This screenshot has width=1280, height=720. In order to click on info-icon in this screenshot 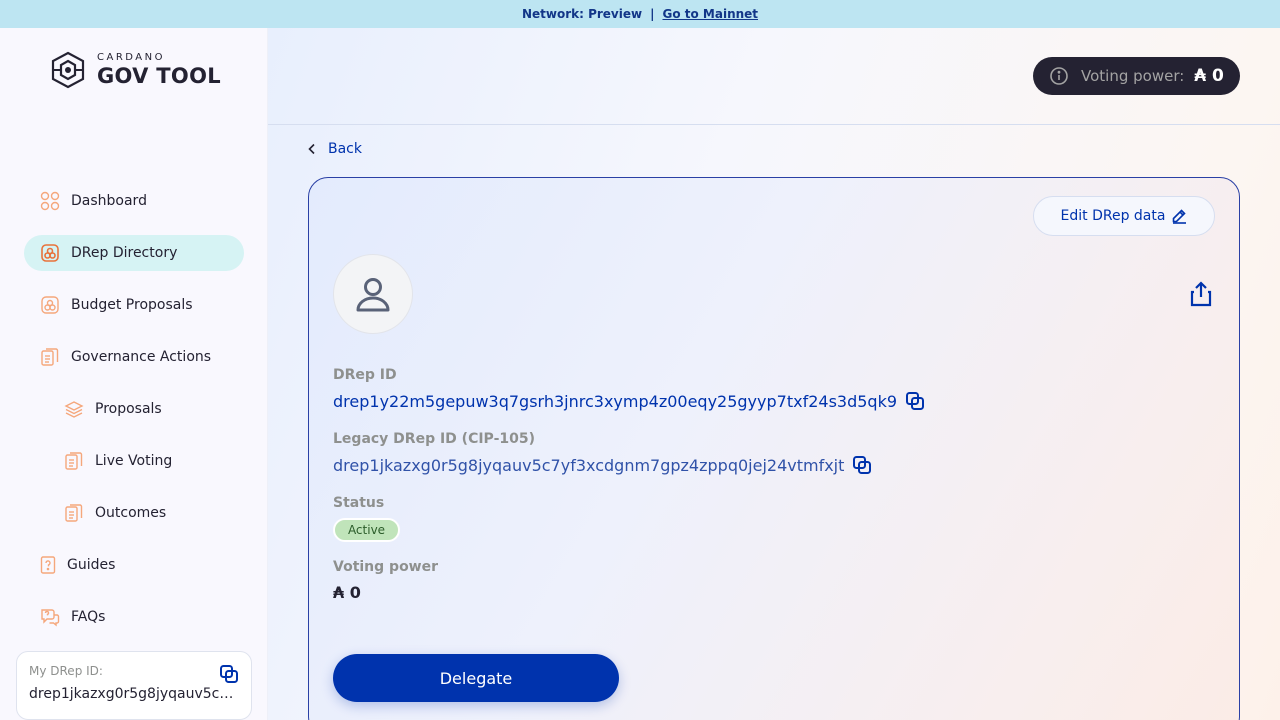, I will do `click(1059, 76)`.